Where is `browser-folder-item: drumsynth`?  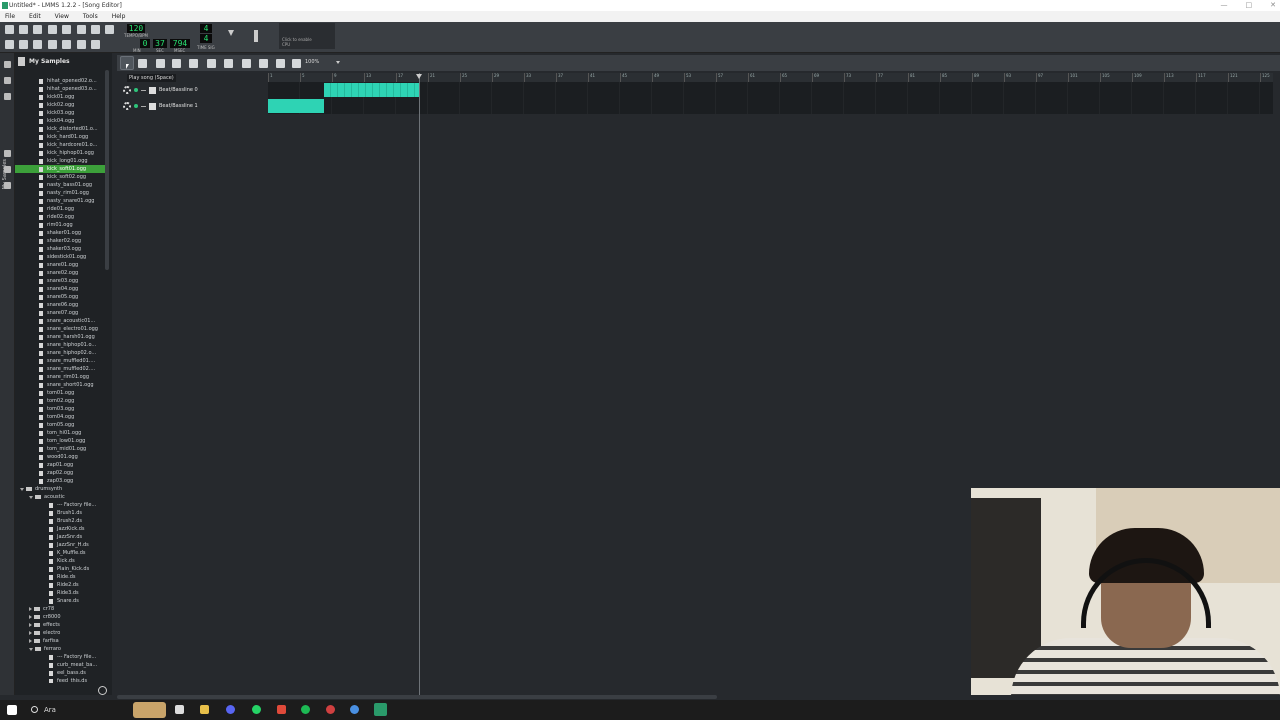
browser-folder-item: drumsynth is located at coordinates (61, 489).